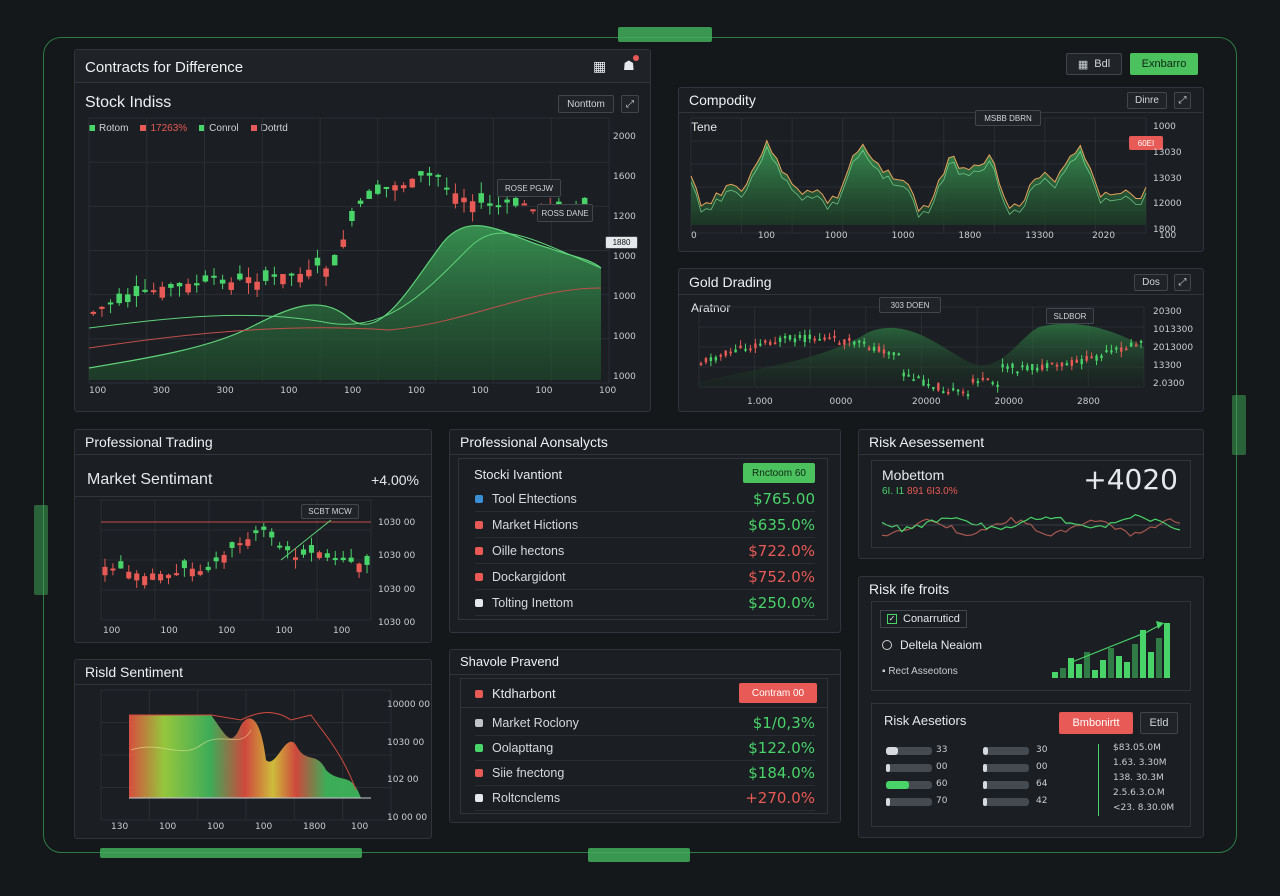 Image resolution: width=1280 pixels, height=896 pixels. I want to click on y-tick: 1600, so click(624, 177).